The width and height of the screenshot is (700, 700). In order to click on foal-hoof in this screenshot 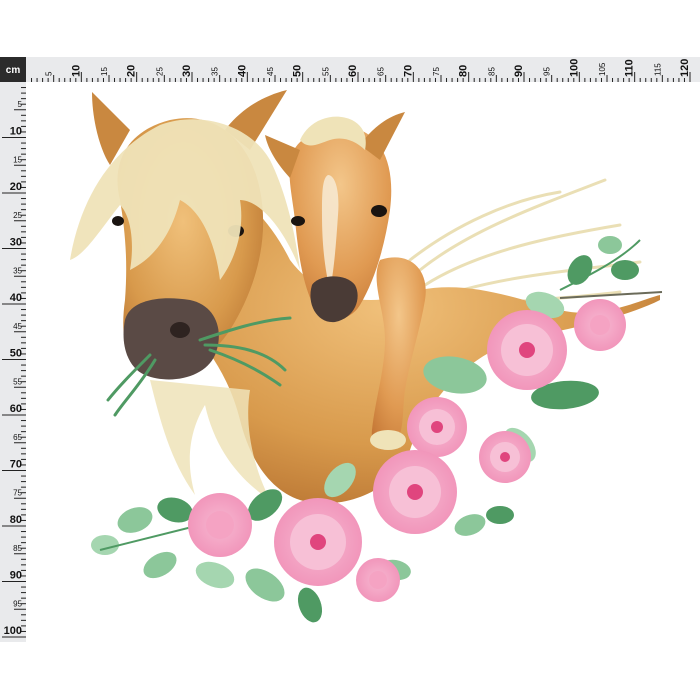, I will do `click(388, 440)`.